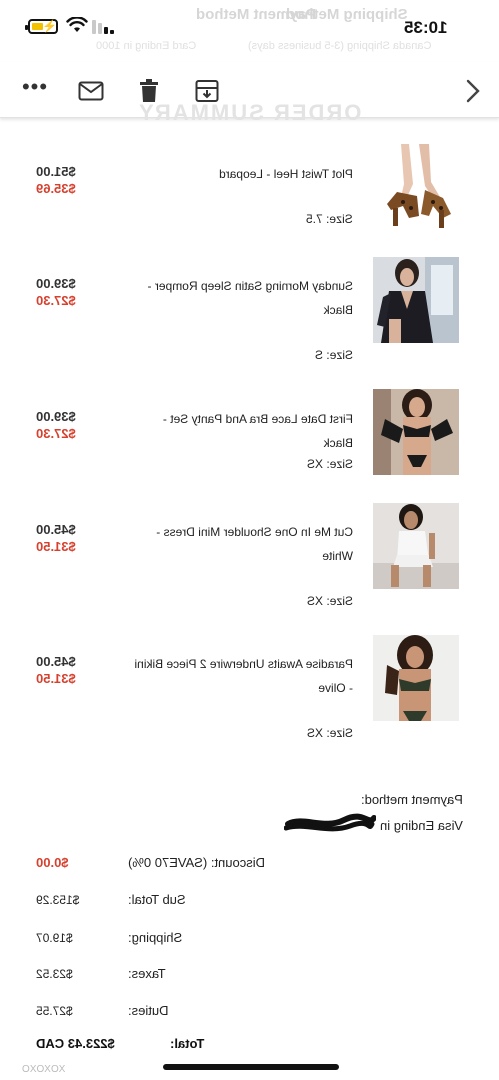 The height and width of the screenshot is (1080, 499). Describe the element at coordinates (330, 822) in the screenshot. I see `redaction-scribble` at that location.